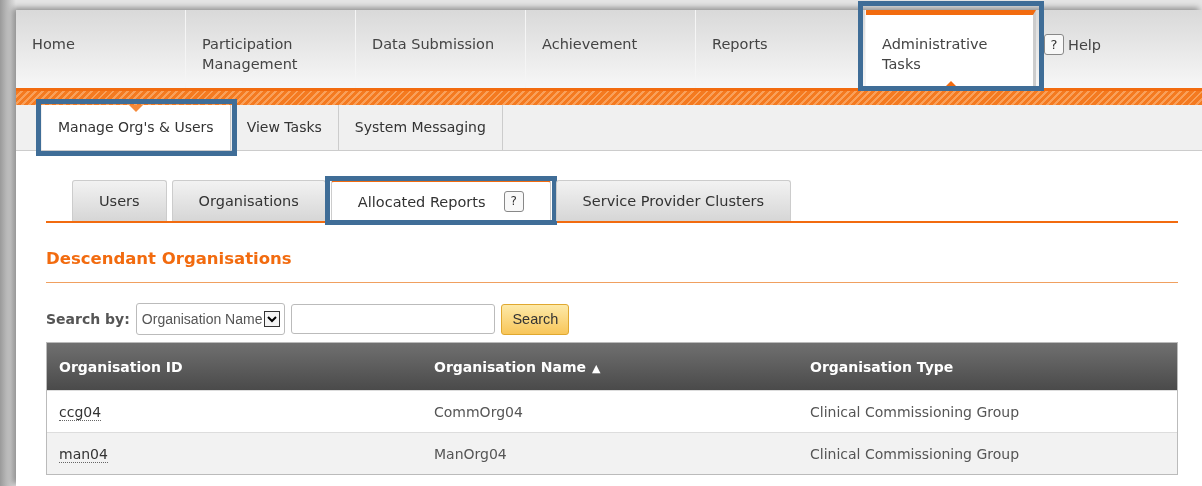 This screenshot has height=486, width=1202. I want to click on help-link: Help, so click(1085, 45).